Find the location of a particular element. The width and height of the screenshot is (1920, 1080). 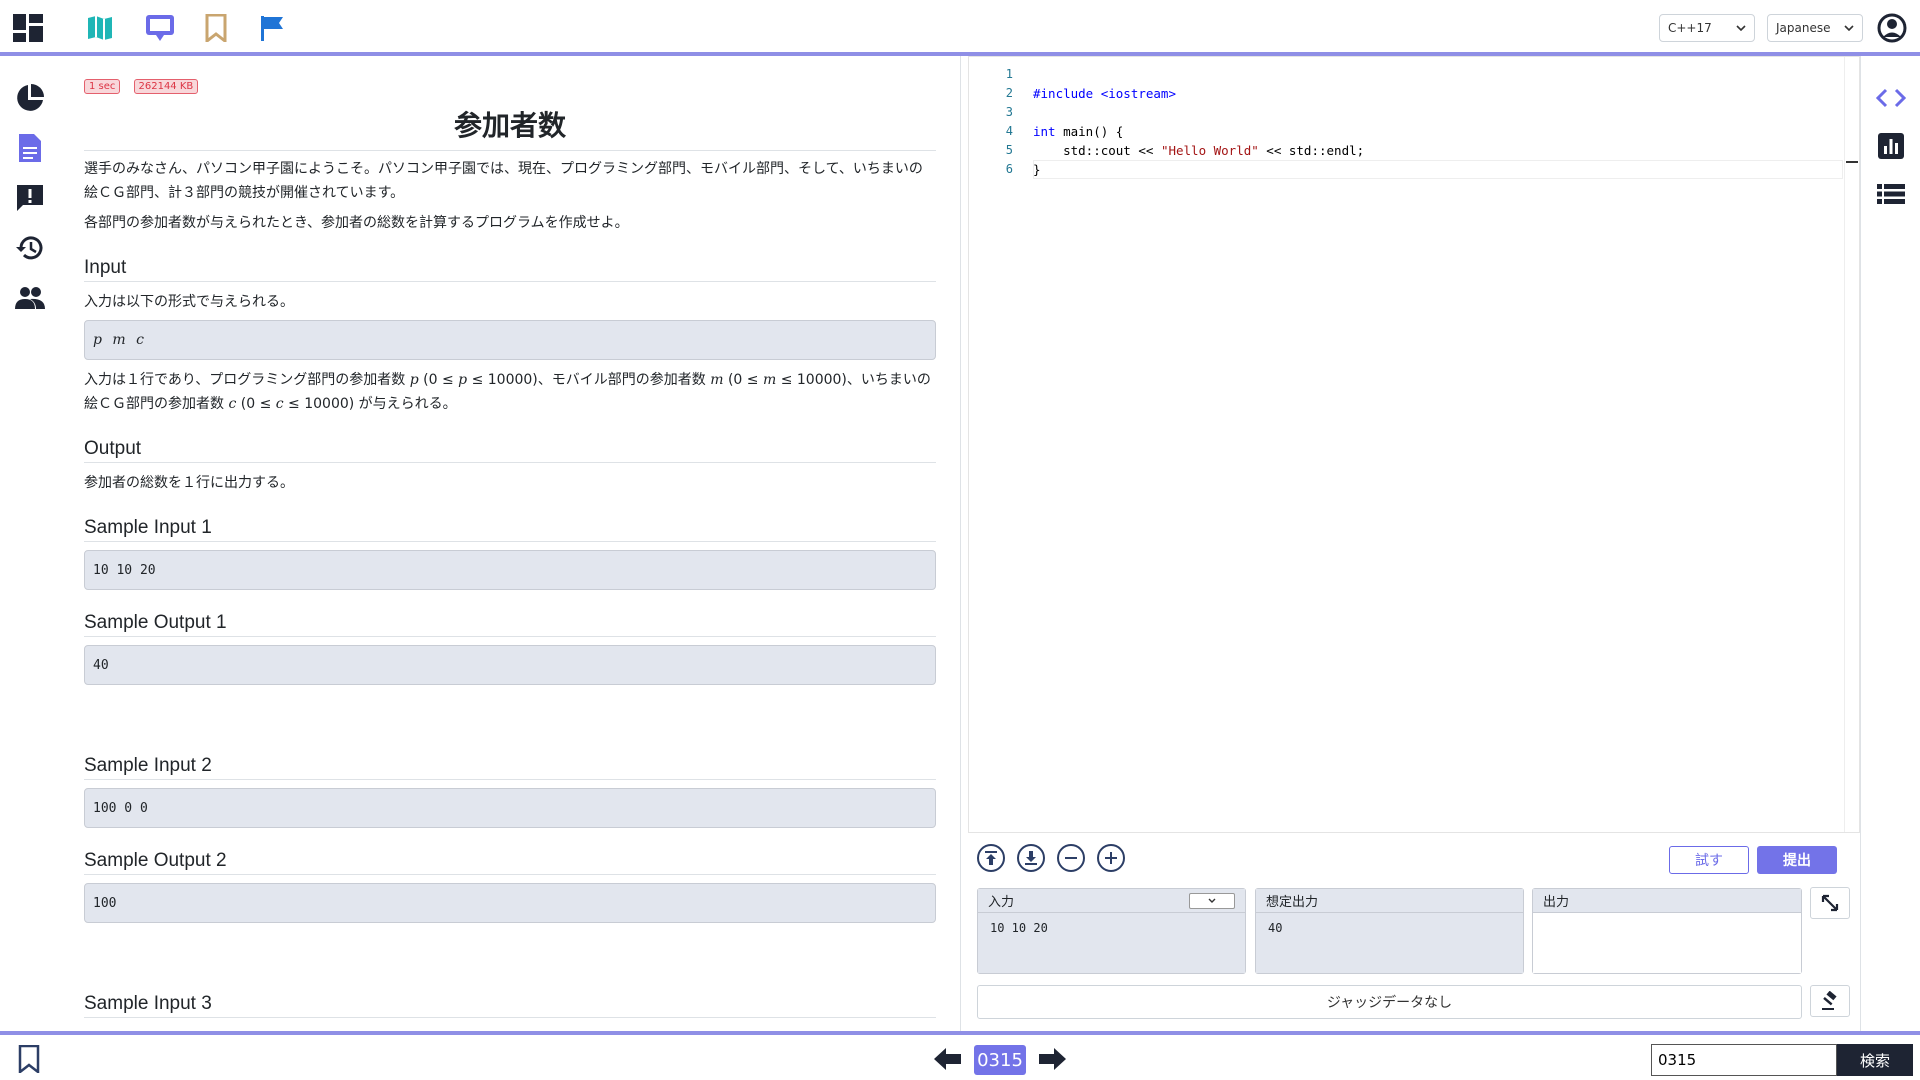

locale-select: Japanese is located at coordinates (1815, 28).